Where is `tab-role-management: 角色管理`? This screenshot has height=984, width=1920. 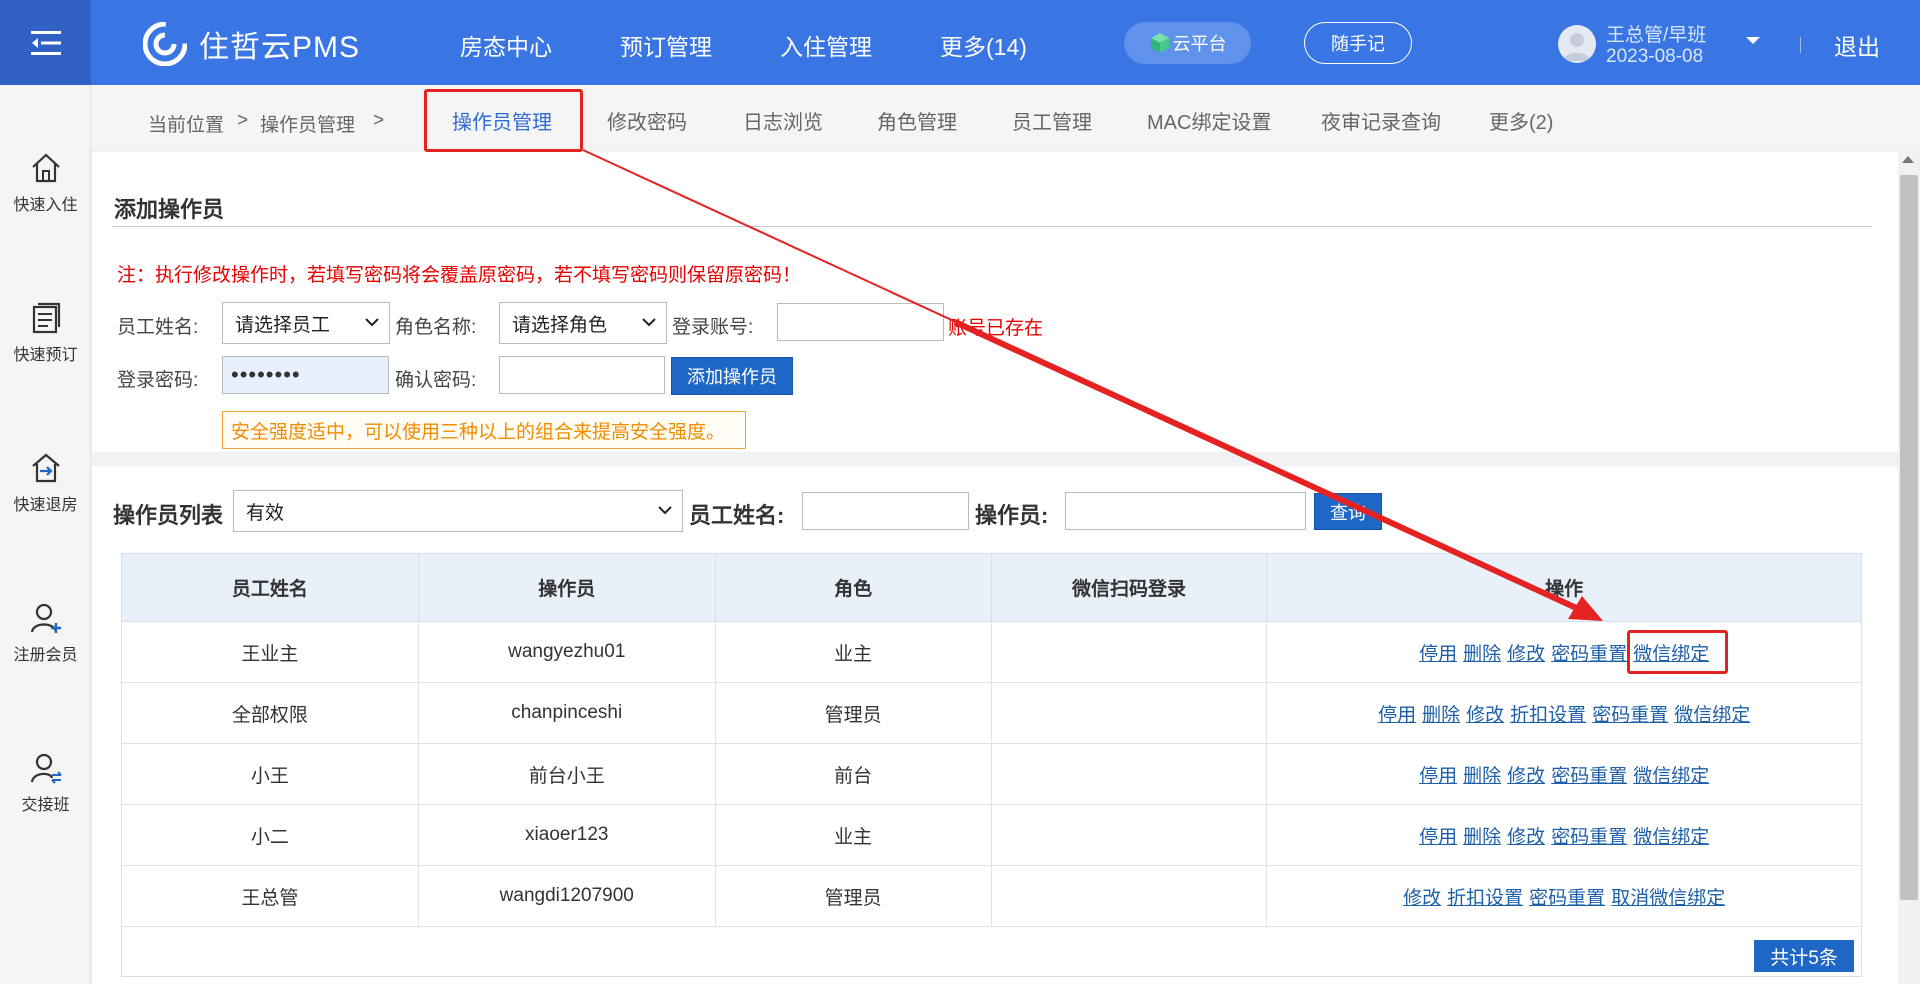
tab-role-management: 角色管理 is located at coordinates (917, 120).